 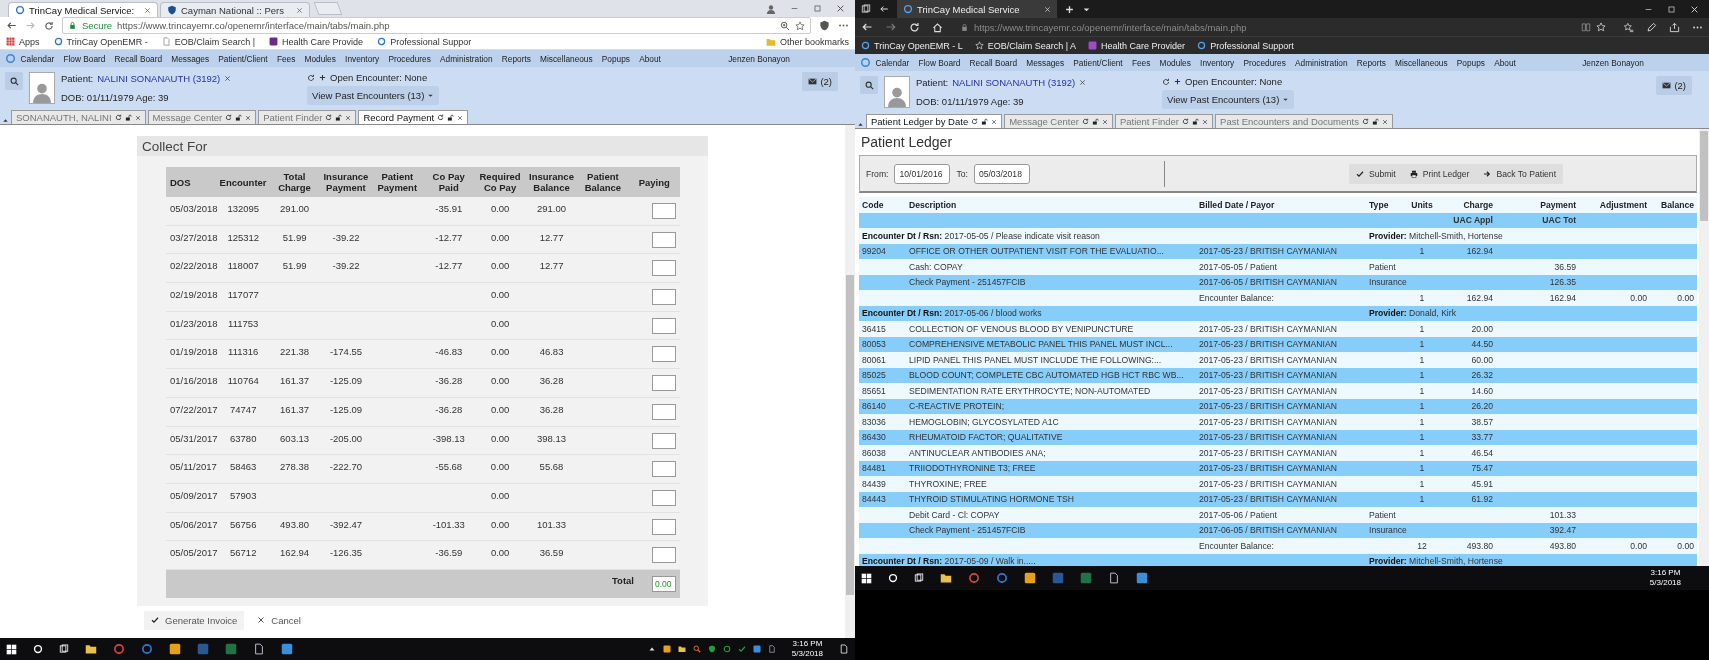 I want to click on pen-icon, so click(x=1651, y=27).